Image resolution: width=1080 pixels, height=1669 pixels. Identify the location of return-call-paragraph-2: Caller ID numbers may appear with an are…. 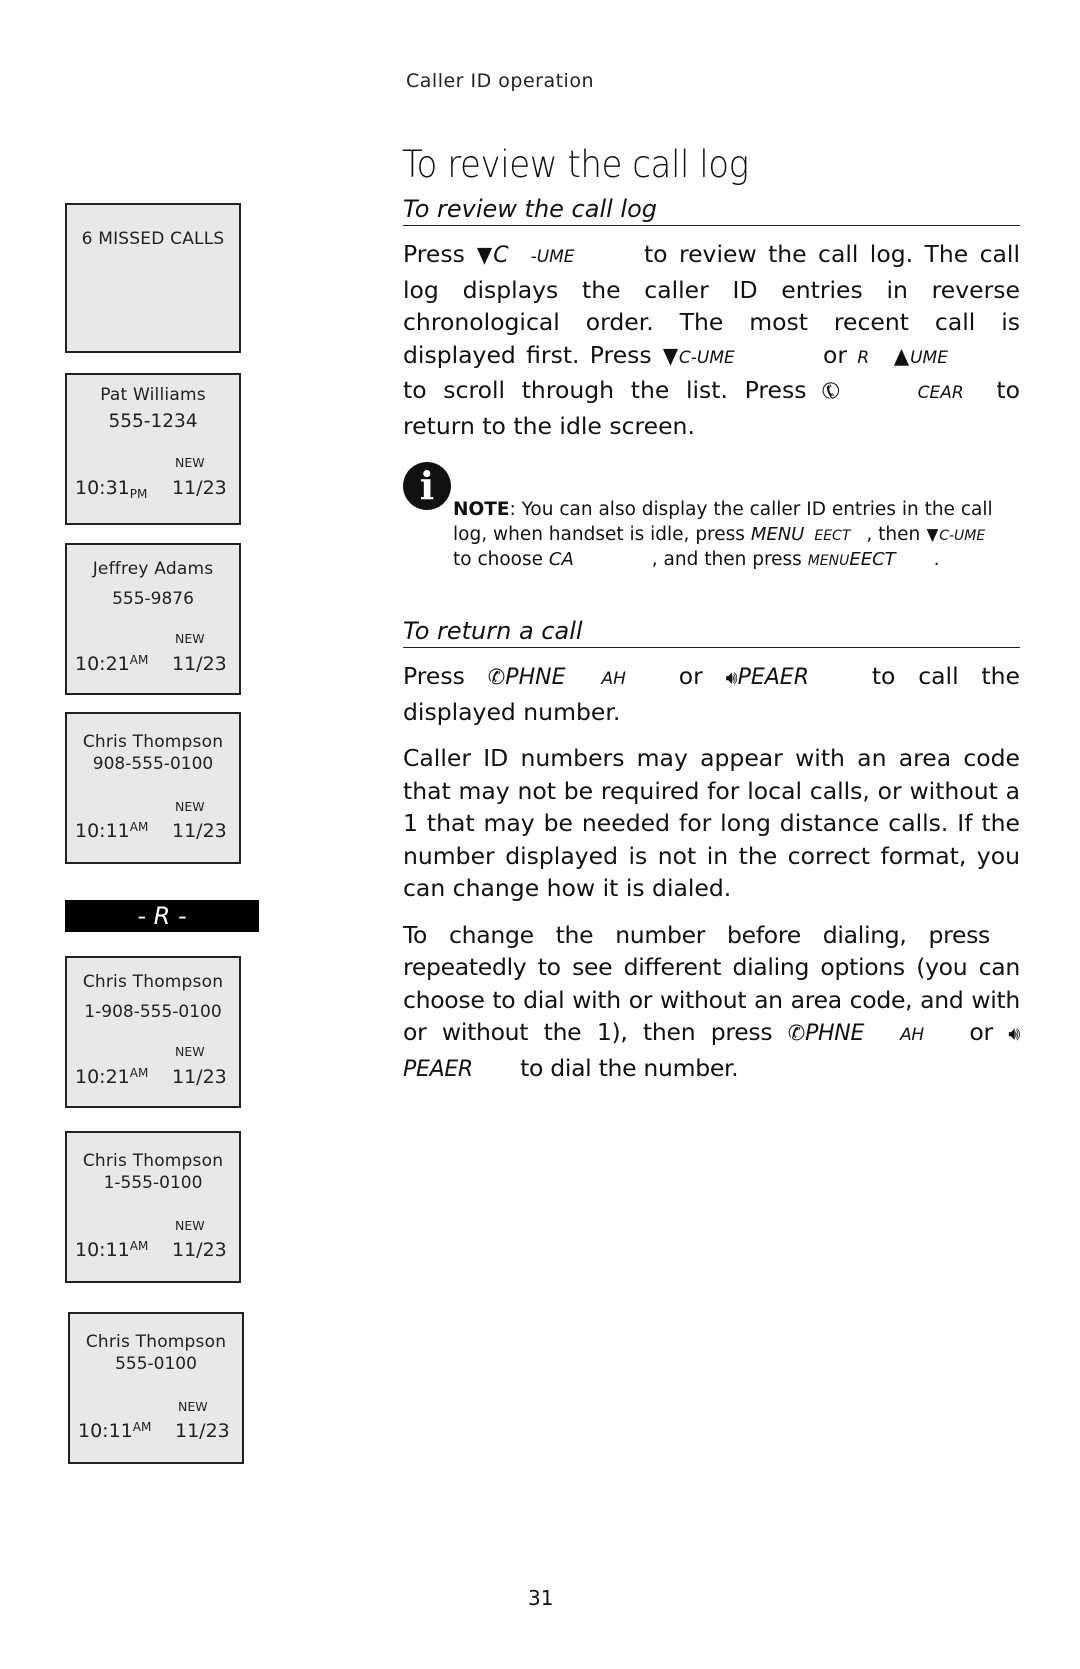
(711, 823).